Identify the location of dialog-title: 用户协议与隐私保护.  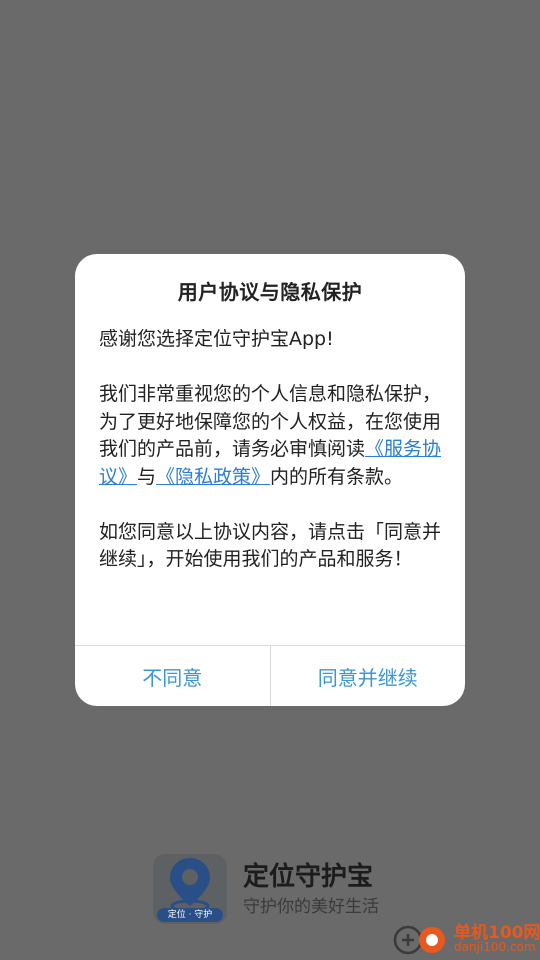
(270, 292).